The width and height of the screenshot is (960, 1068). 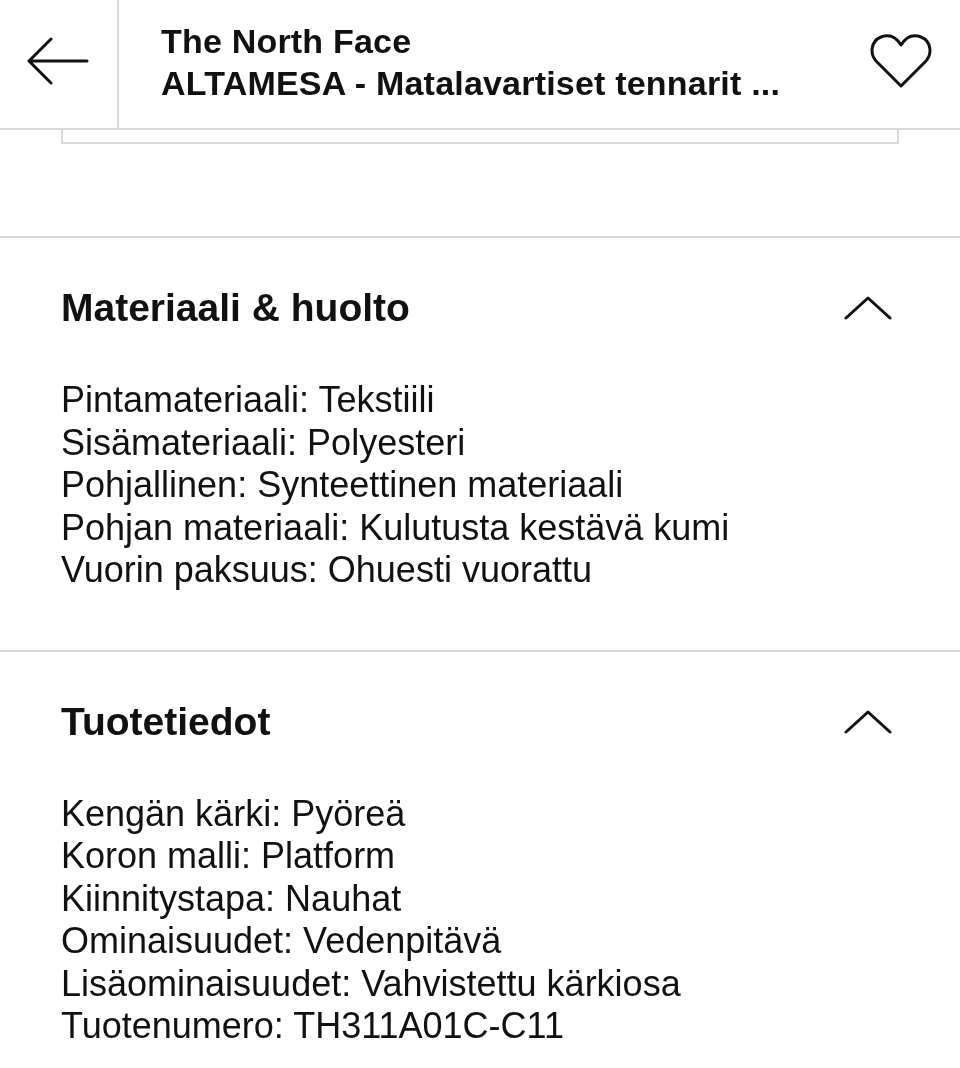 I want to click on detail-line: Kiinnitystapa: Nauhat, so click(x=232, y=898).